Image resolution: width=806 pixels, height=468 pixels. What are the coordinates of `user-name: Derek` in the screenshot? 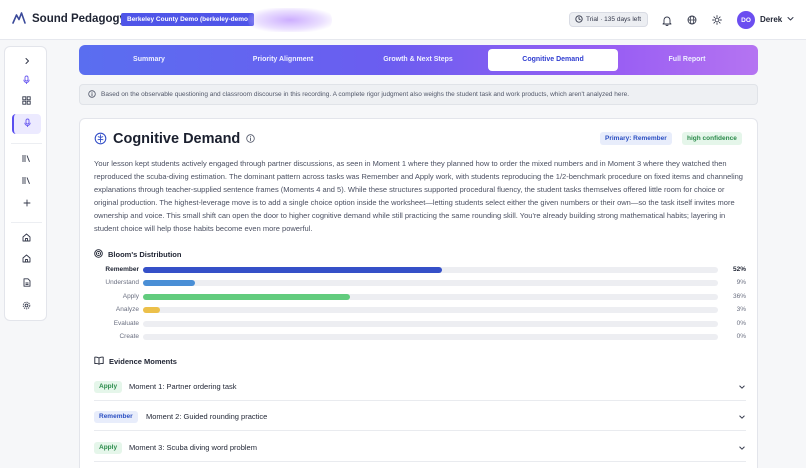 It's located at (771, 19).